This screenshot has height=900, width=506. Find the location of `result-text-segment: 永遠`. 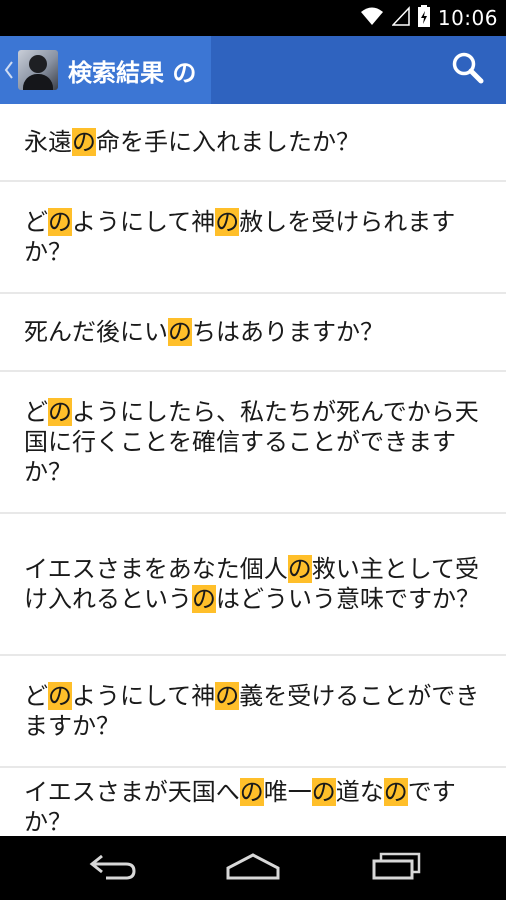

result-text-segment: 永遠 is located at coordinates (48, 142).